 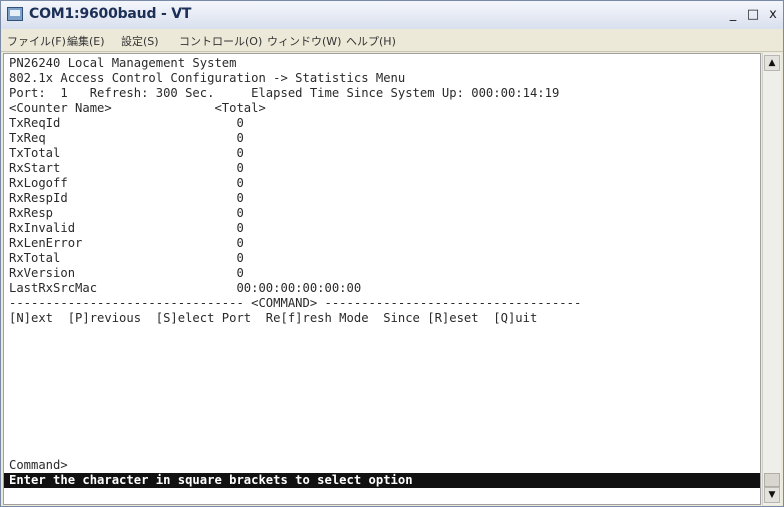 I want to click on terminal-line: RxRespId 0, so click(x=126, y=198).